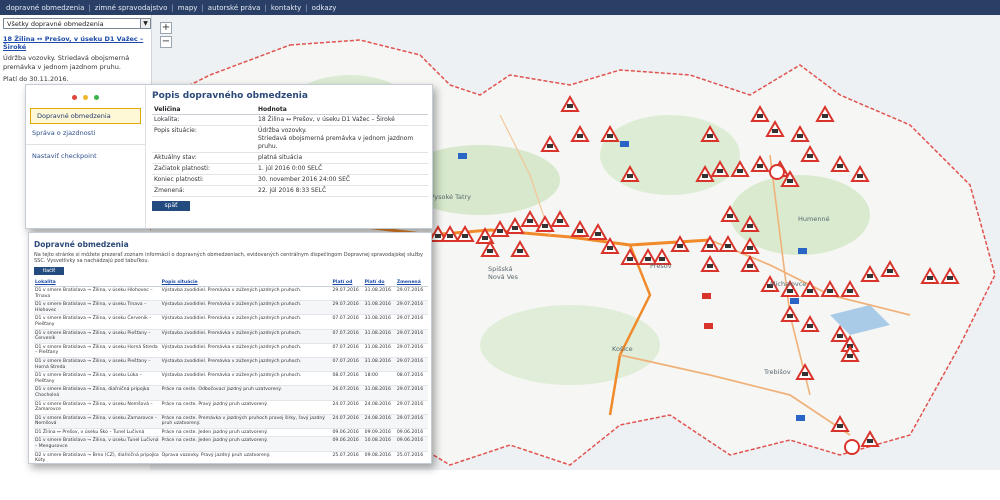 The height and width of the screenshot is (500, 1000). I want to click on zoom-in-button: +, so click(166, 28).